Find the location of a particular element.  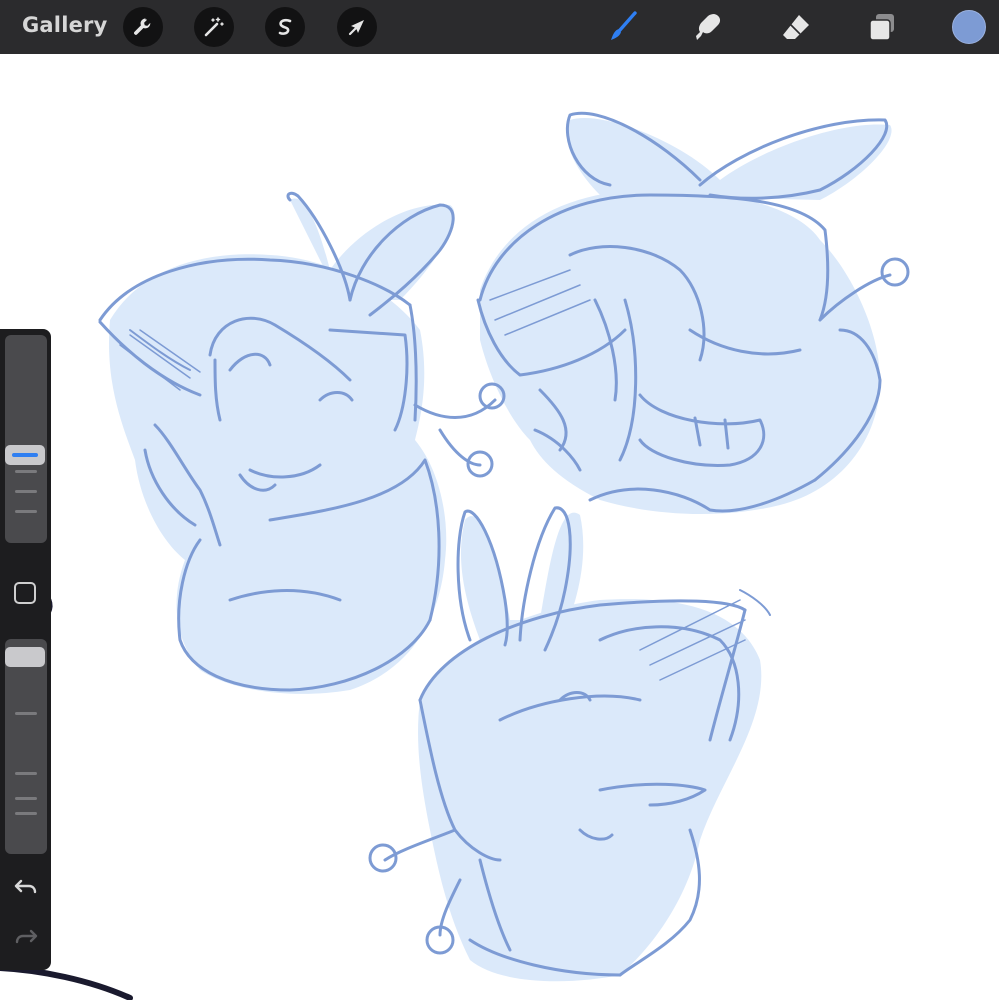

redo-icon is located at coordinates (26, 936).